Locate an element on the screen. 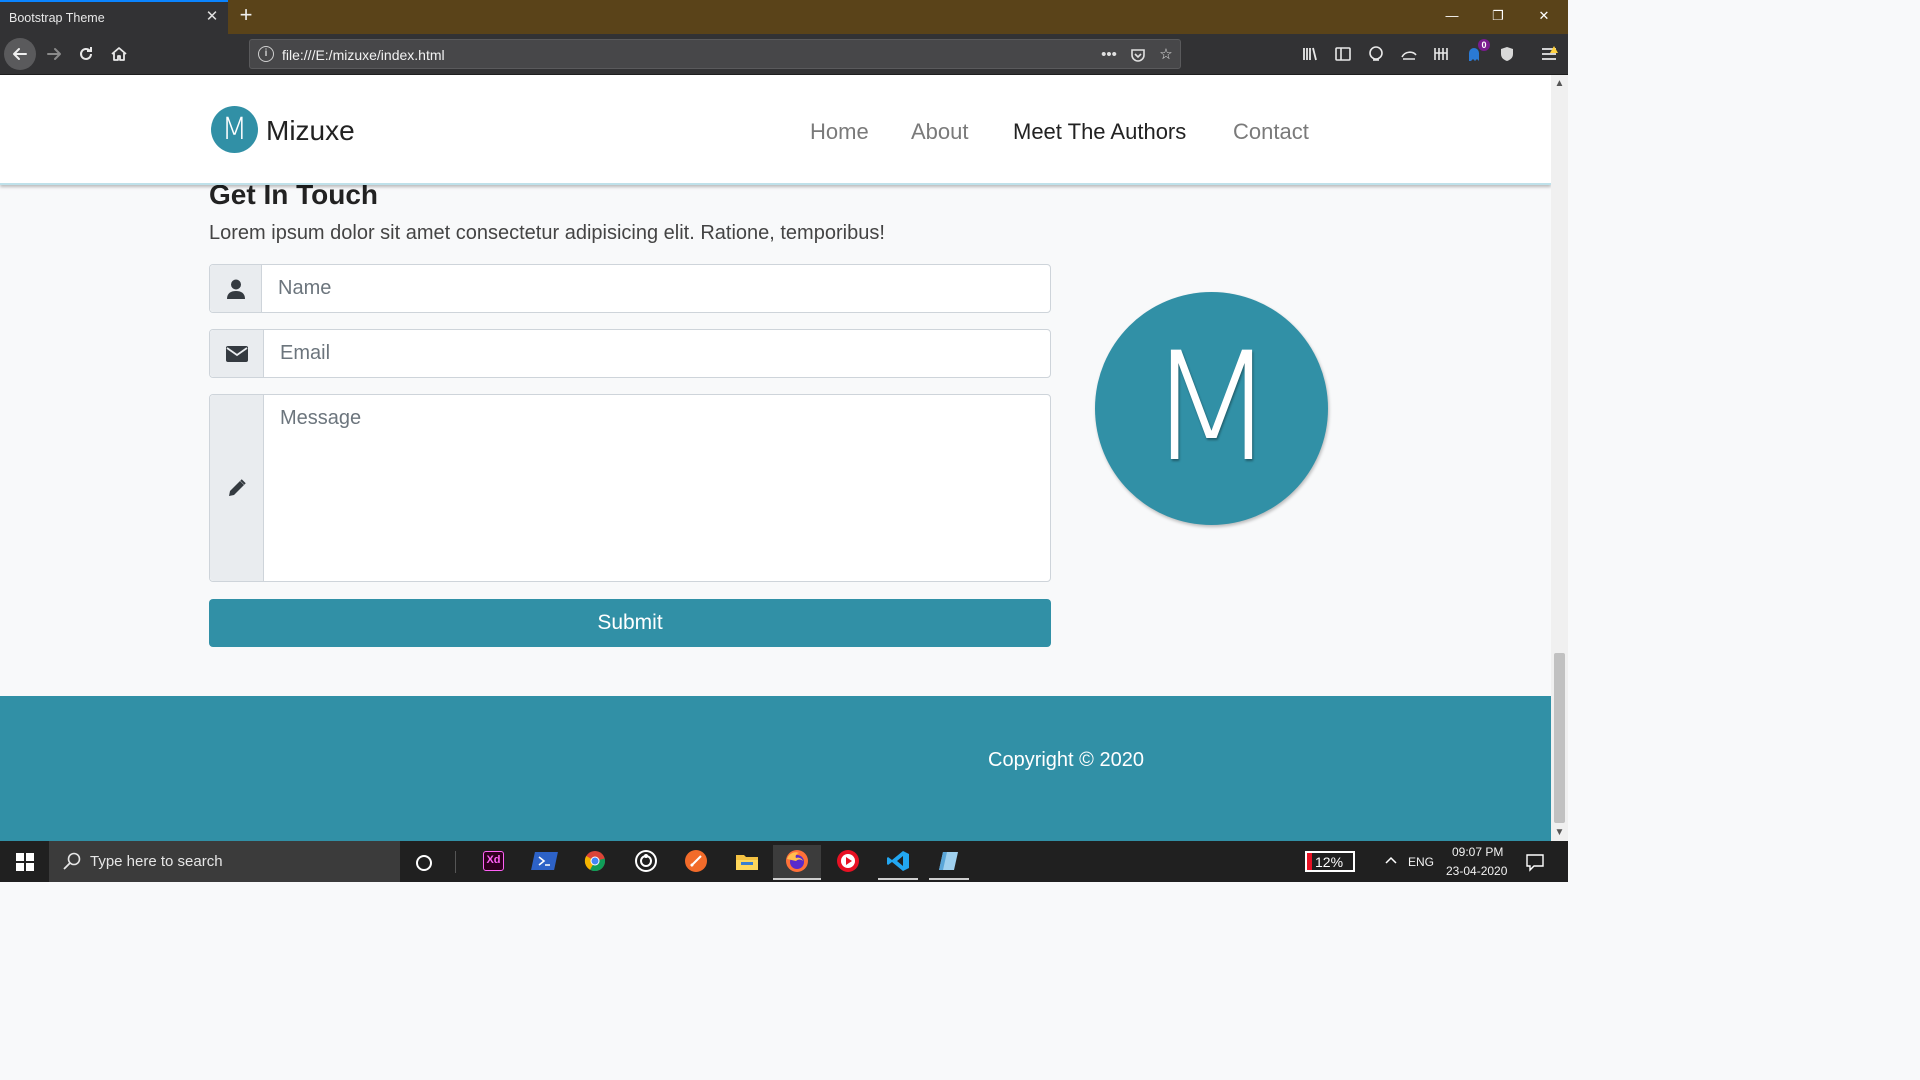 This screenshot has width=1920, height=1080. user-icon is located at coordinates (235, 289).